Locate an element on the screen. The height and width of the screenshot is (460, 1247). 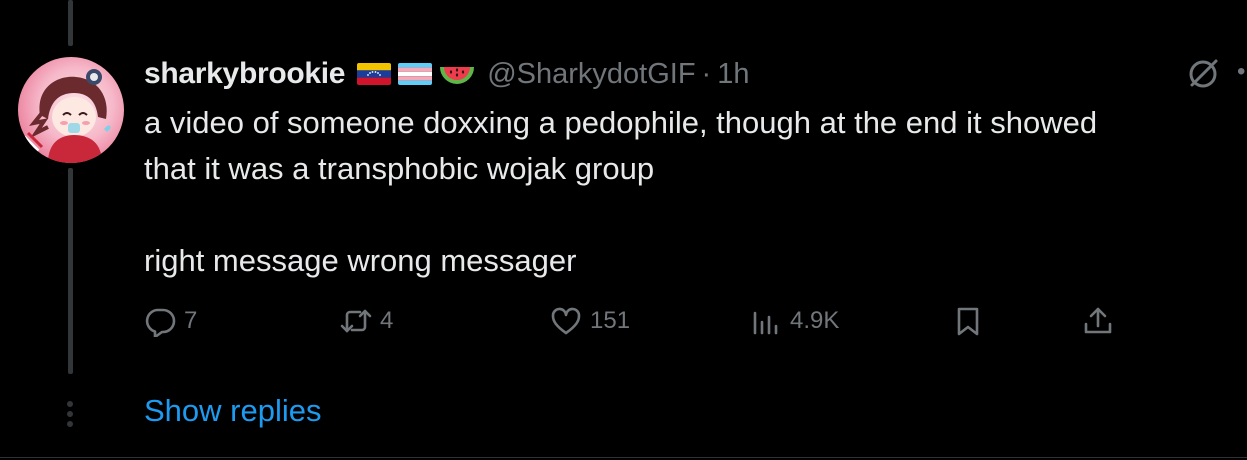
watermelon-icon is located at coordinates (457, 75).